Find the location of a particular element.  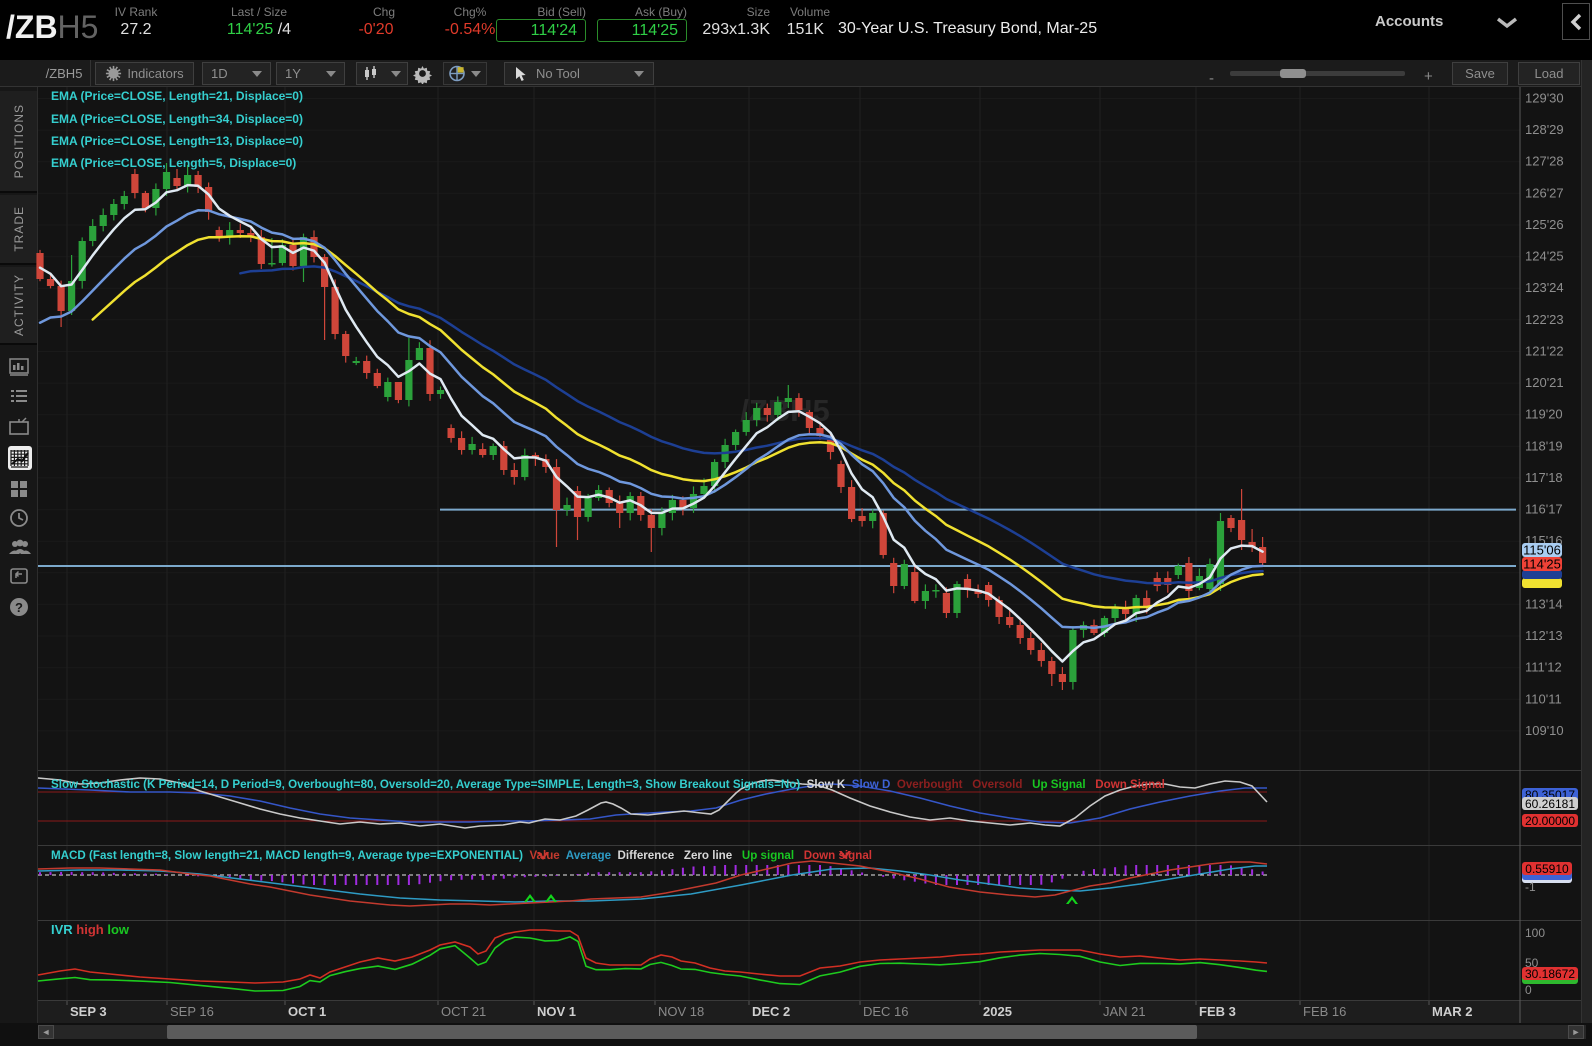

svg-text:EMA (Price=CLOSE, Length=13, D: EMA (Price=CLOSE, Length=13, Displace=0) is located at coordinates (177, 141).